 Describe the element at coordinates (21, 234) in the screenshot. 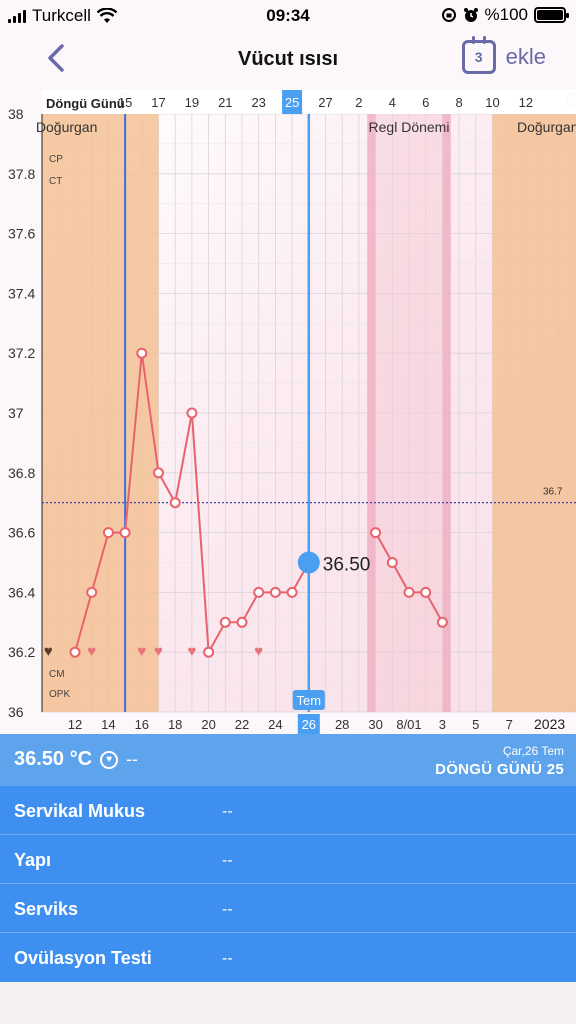

I see `y-tick-label: 37.6` at that location.